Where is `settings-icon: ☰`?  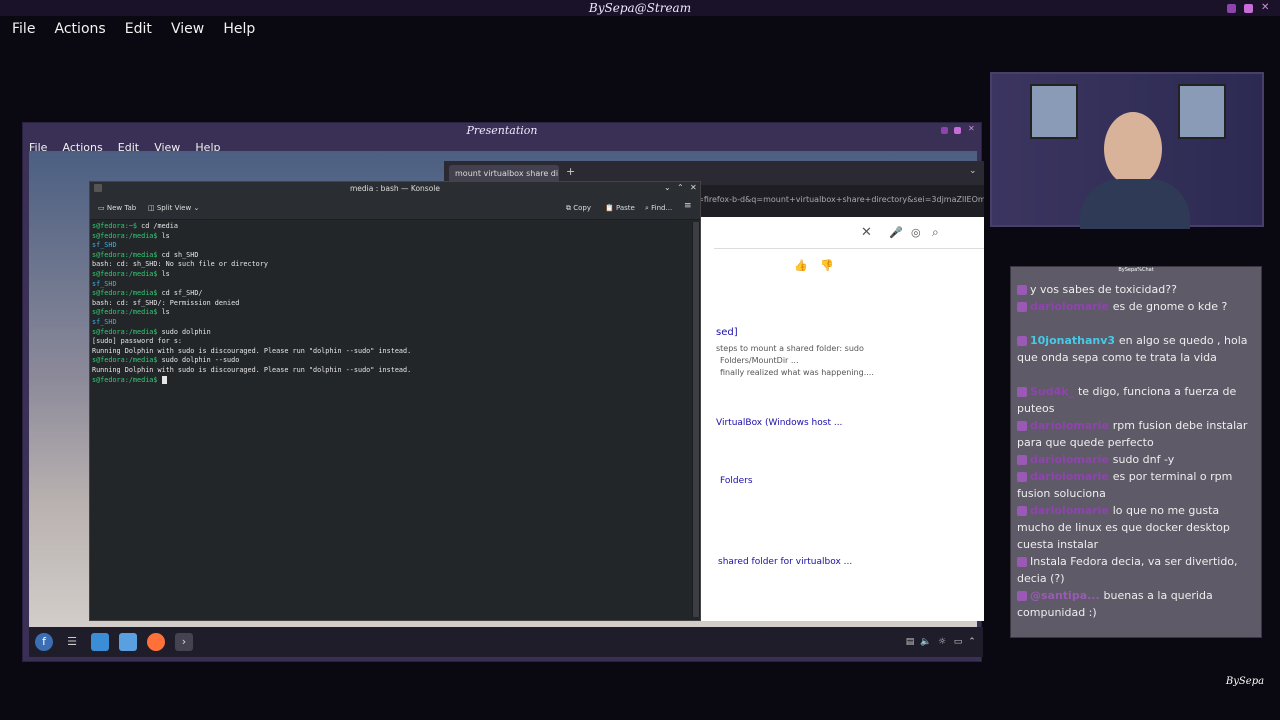
settings-icon: ☰ is located at coordinates (72, 642).